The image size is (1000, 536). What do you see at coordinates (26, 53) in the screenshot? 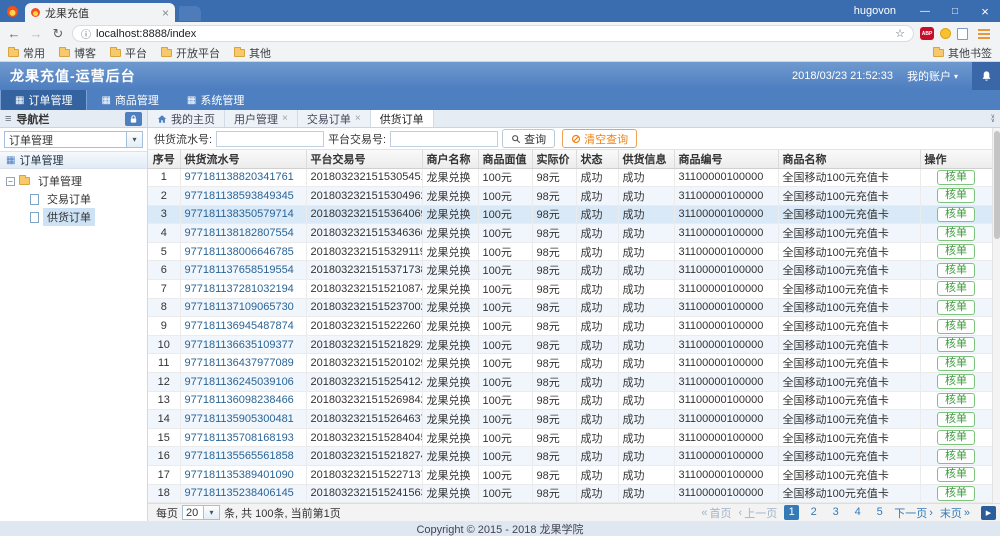
I see `bookmark-folder: 常用` at bounding box center [26, 53].